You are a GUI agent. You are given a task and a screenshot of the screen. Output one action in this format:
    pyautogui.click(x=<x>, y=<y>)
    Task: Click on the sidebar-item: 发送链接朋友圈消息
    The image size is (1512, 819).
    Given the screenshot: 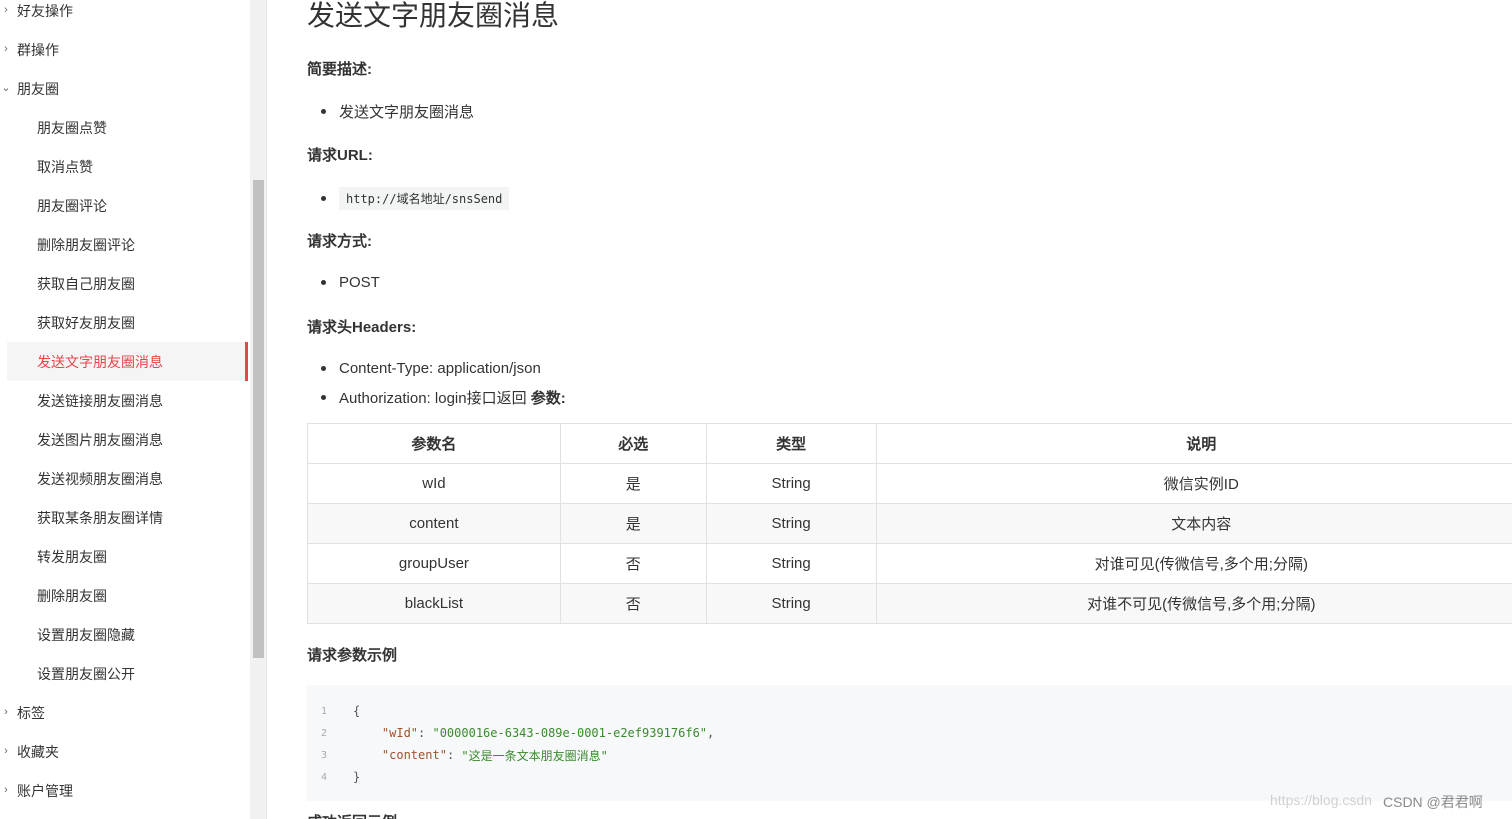 What is the action you would take?
    pyautogui.click(x=124, y=400)
    